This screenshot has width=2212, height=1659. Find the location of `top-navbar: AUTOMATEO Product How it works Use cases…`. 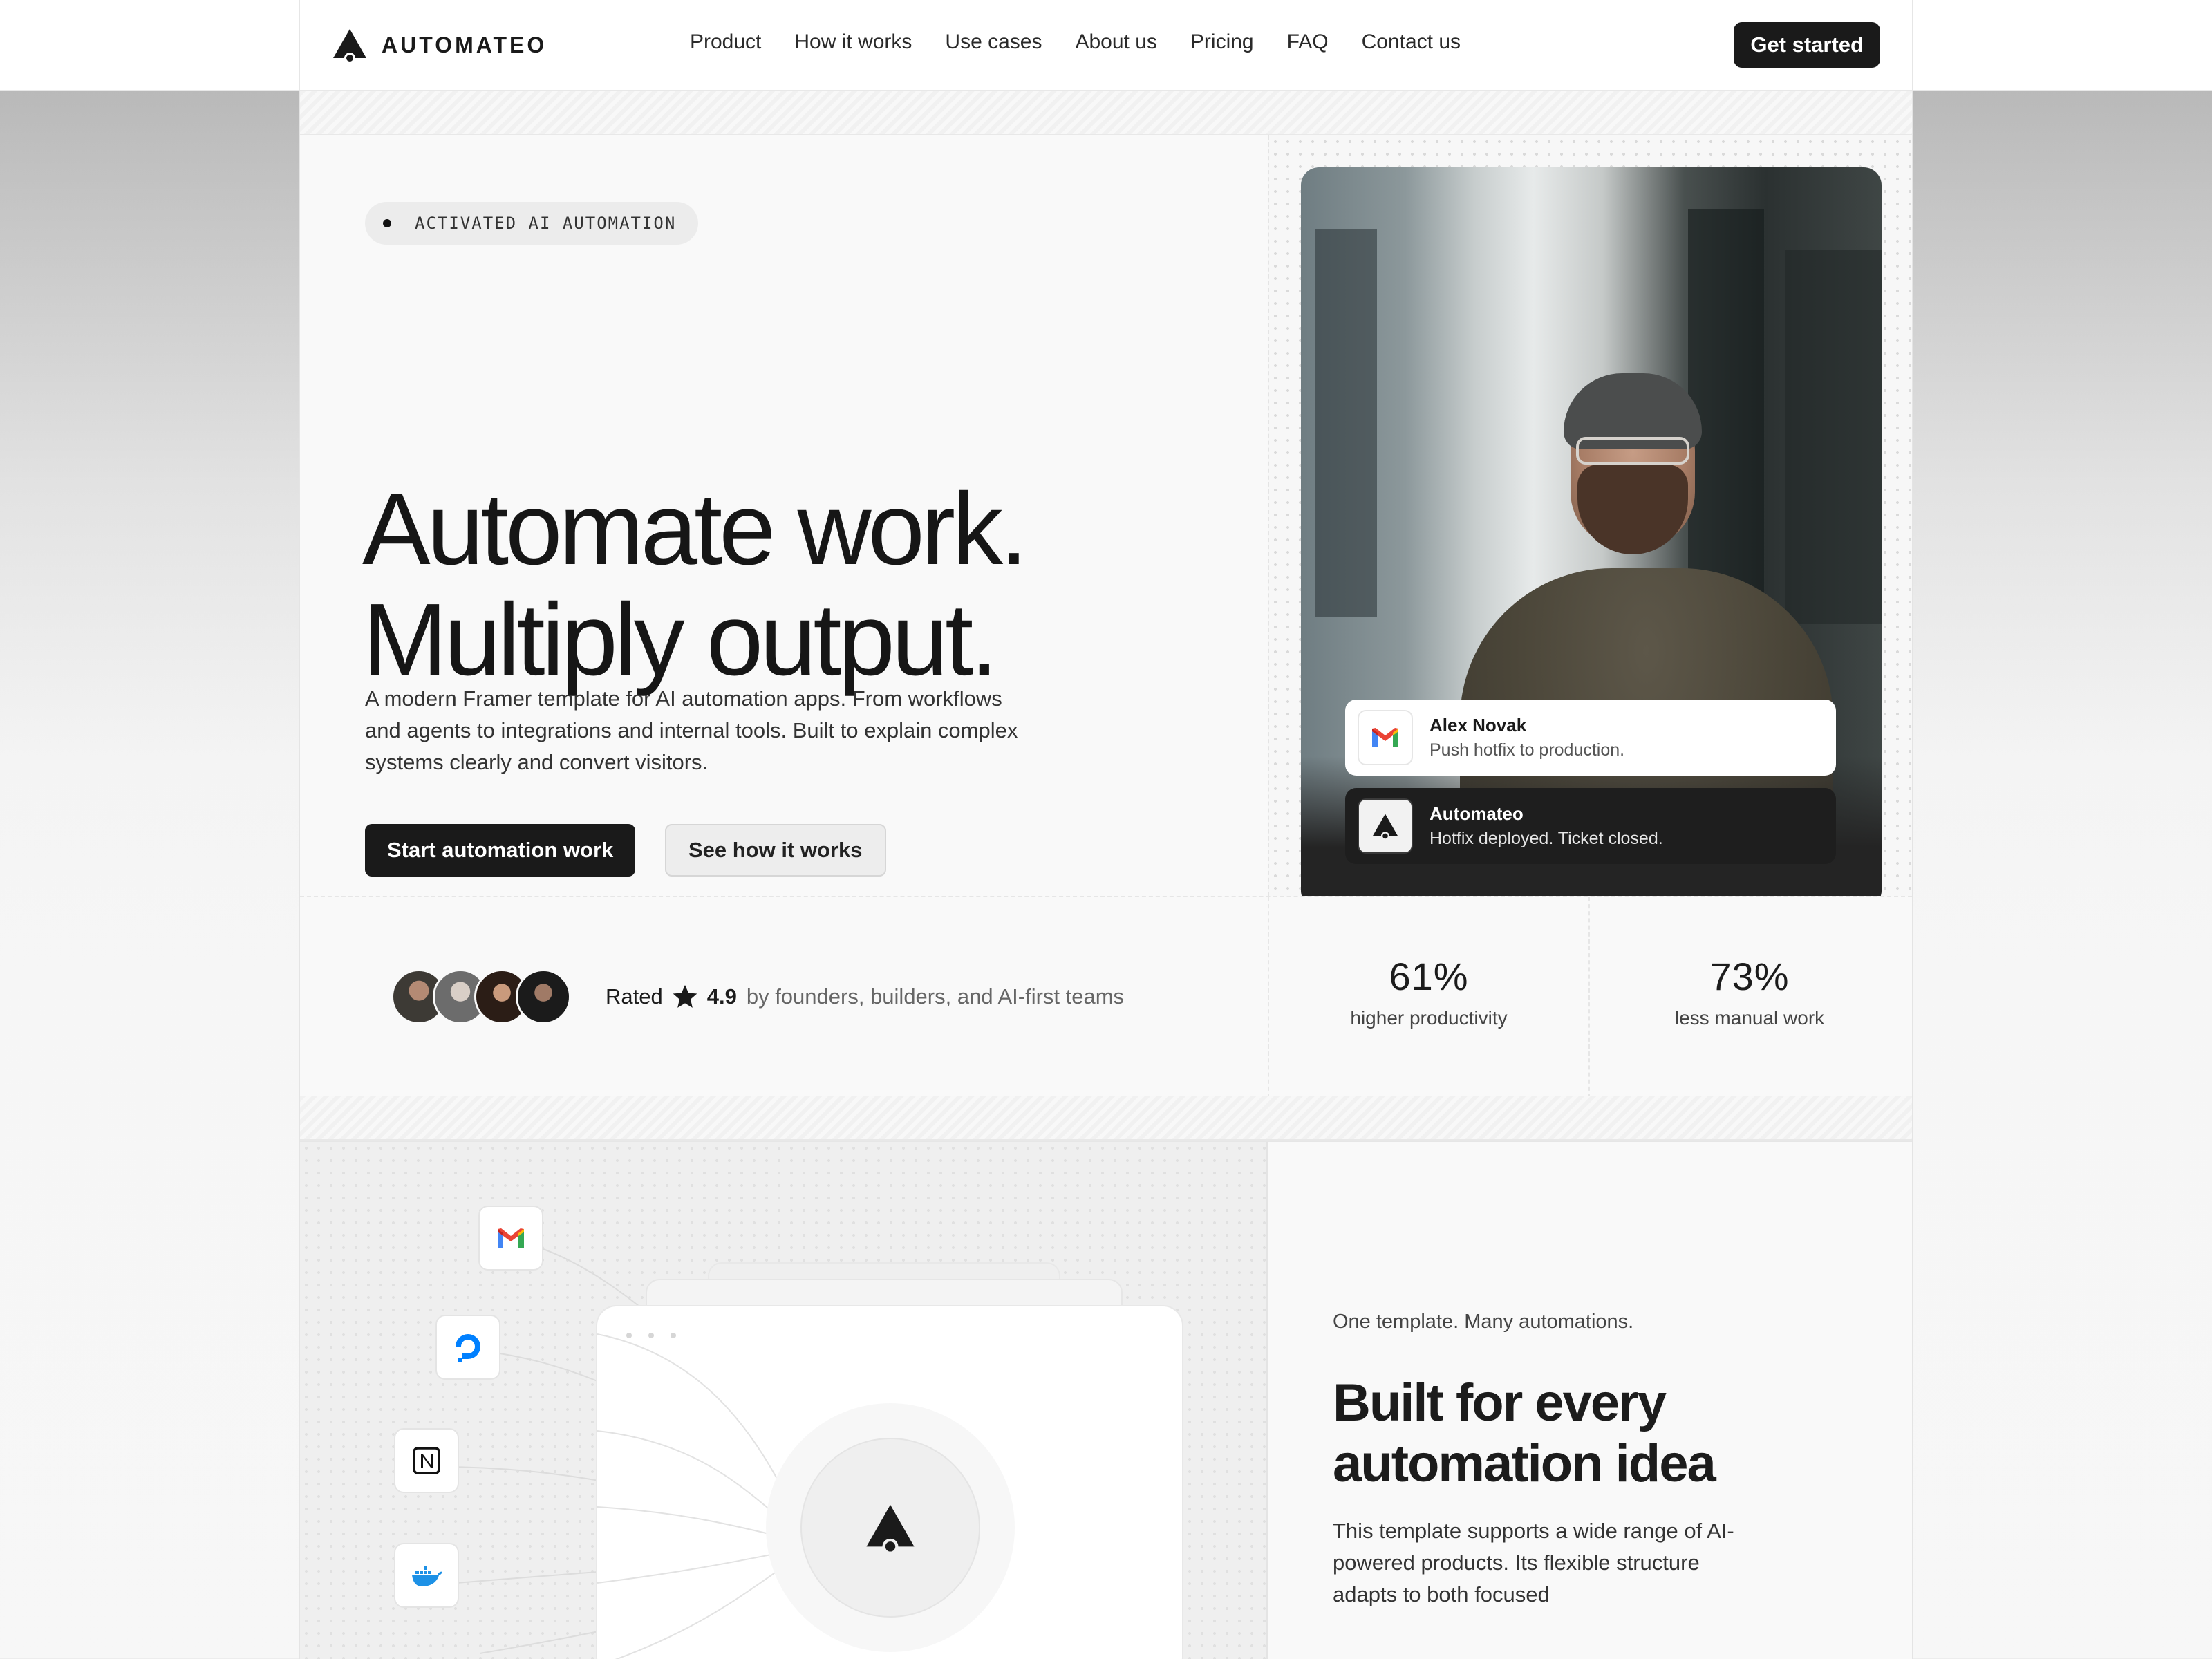

top-navbar: AUTOMATEO Product How it works Use cases… is located at coordinates (1106, 45).